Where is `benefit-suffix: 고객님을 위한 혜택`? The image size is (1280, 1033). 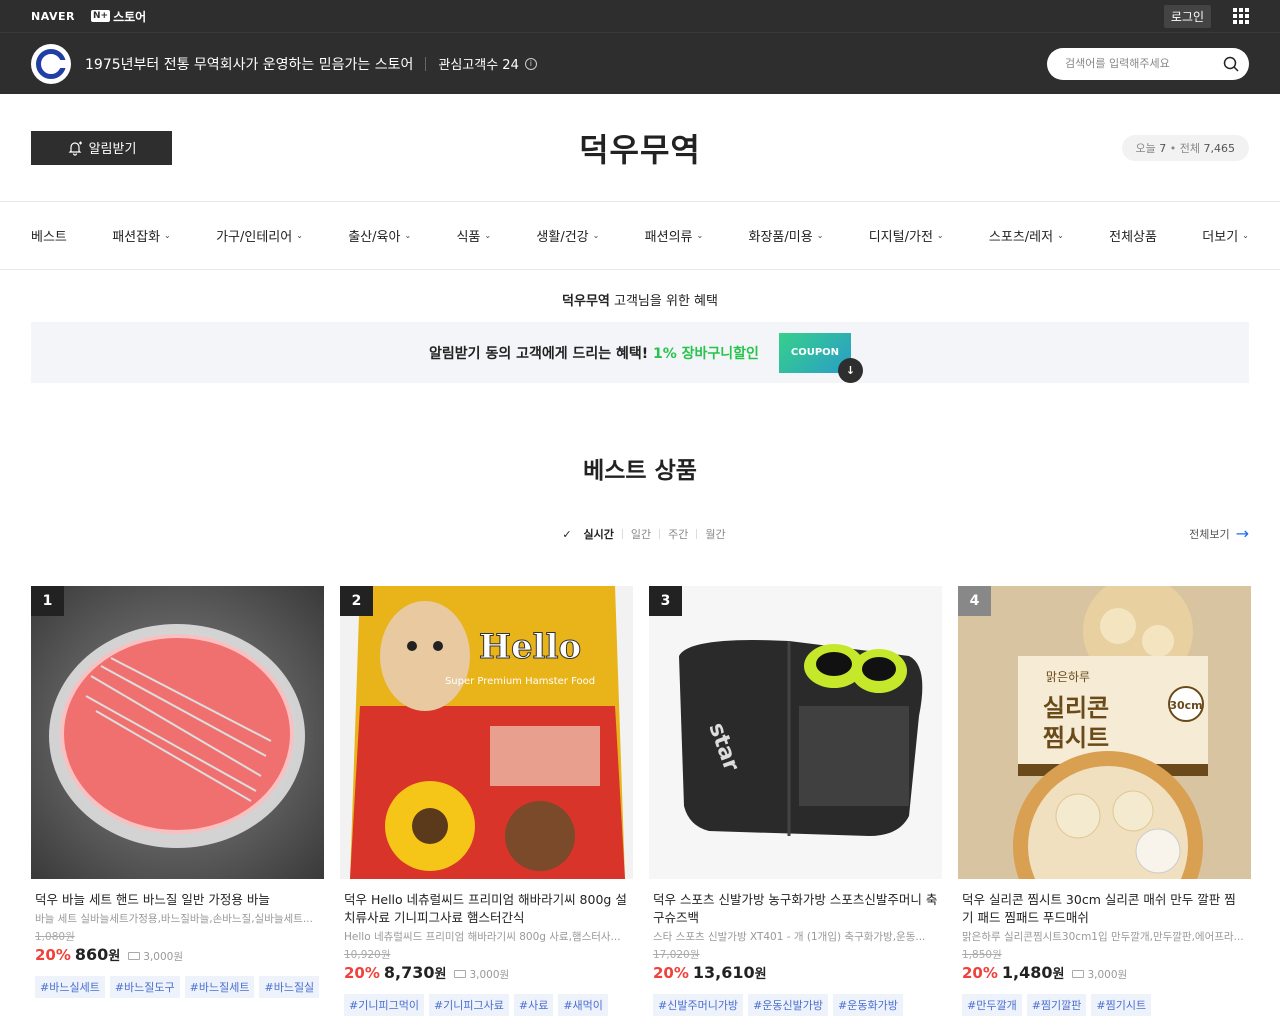
benefit-suffix: 고객님을 위한 혜택 is located at coordinates (663, 301).